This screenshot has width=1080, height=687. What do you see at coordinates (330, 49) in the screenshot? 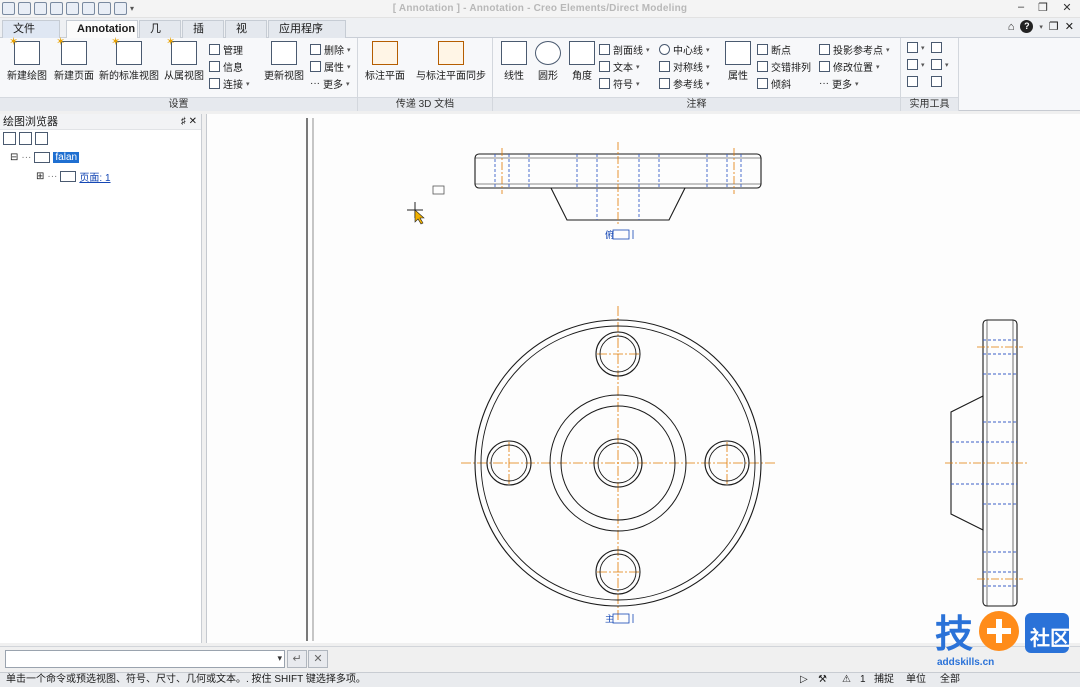
I see `delete-button: 删除 ▾` at bounding box center [330, 49].